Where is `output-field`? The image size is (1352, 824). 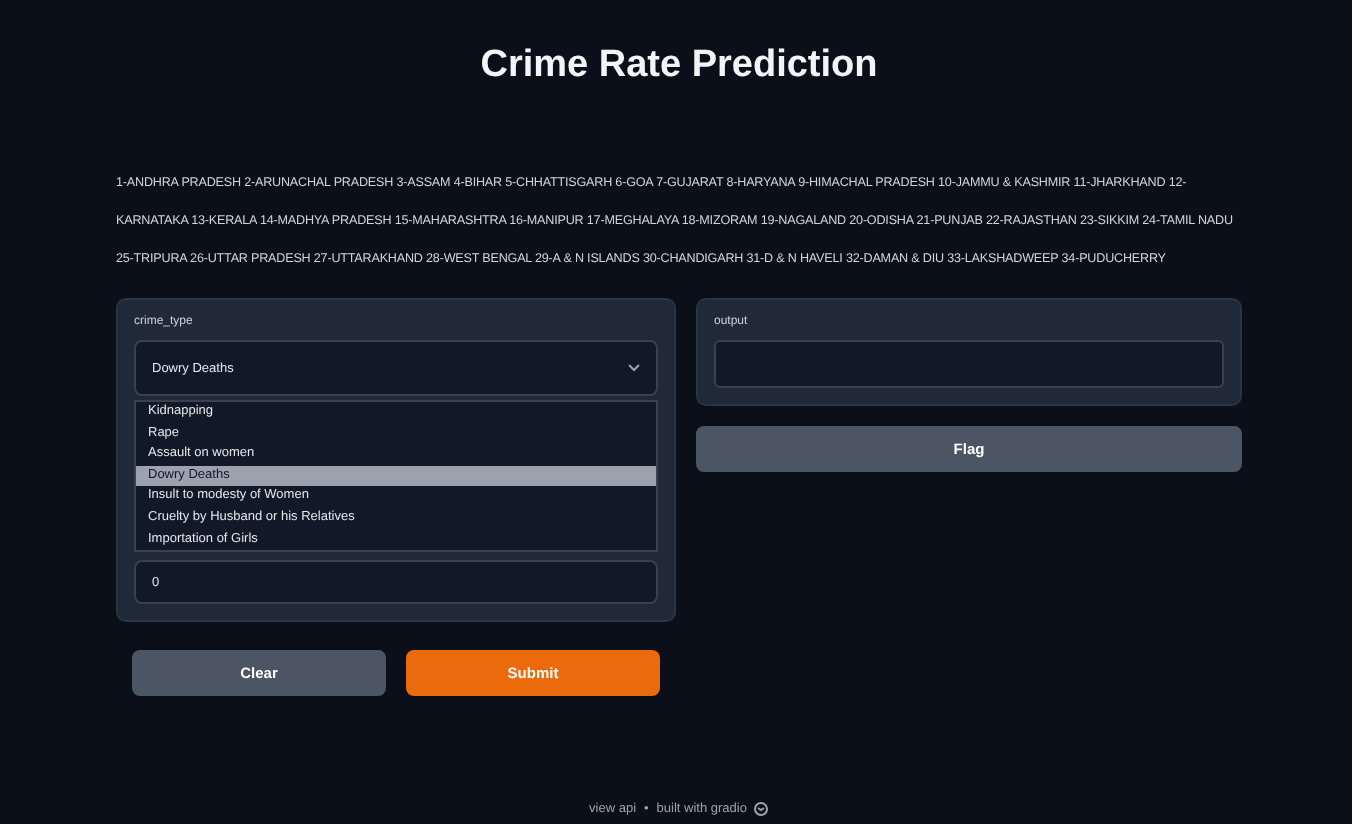 output-field is located at coordinates (969, 364).